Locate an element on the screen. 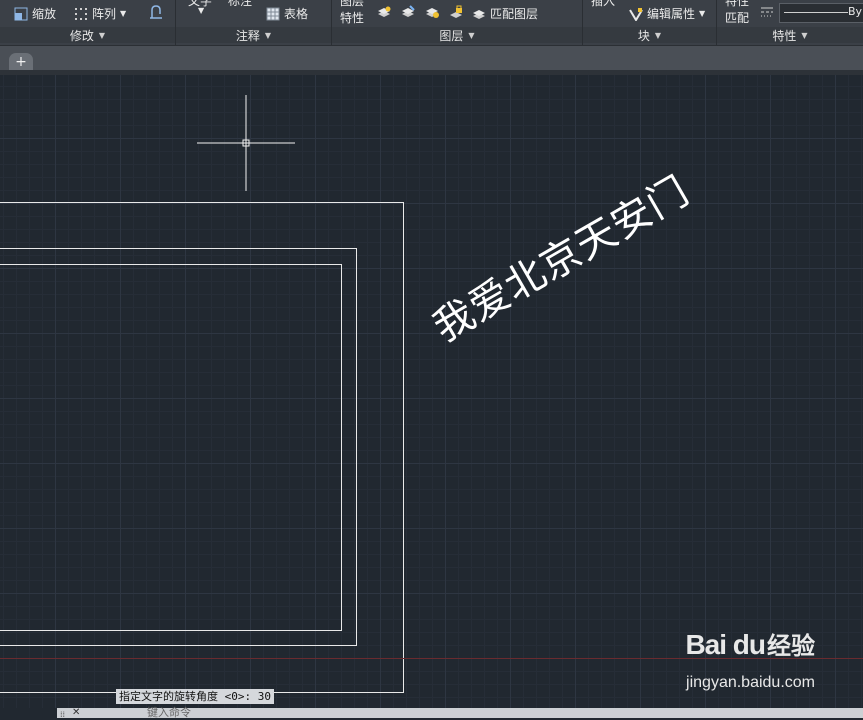  command-prompt-history: 指定文字的旋转角度 <0>: 30 is located at coordinates (195, 696).